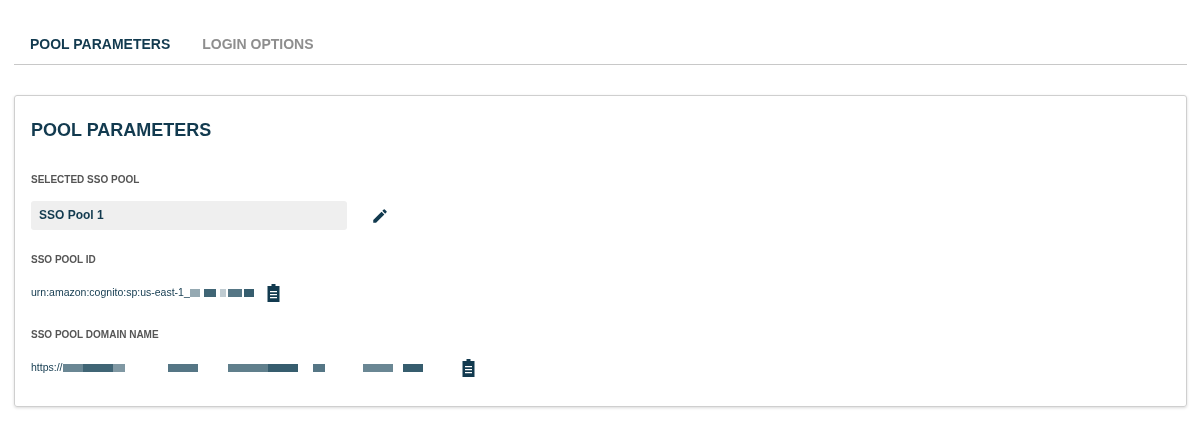  I want to click on field-label: SSO POOL DOMAIN NAME, so click(95, 334).